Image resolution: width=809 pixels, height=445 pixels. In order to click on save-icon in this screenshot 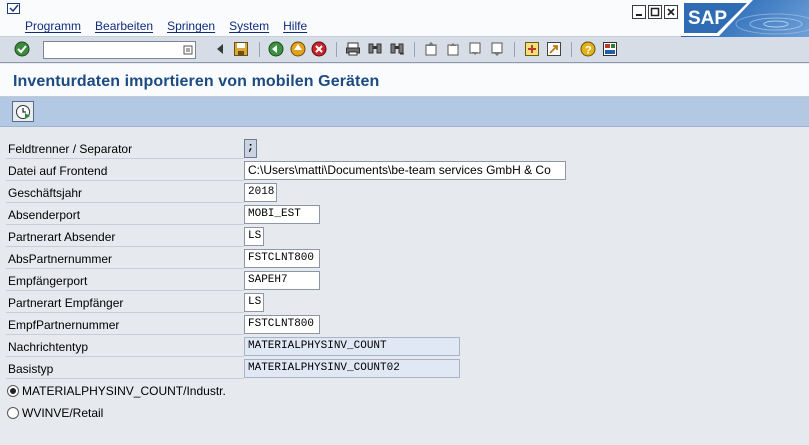, I will do `click(241, 49)`.